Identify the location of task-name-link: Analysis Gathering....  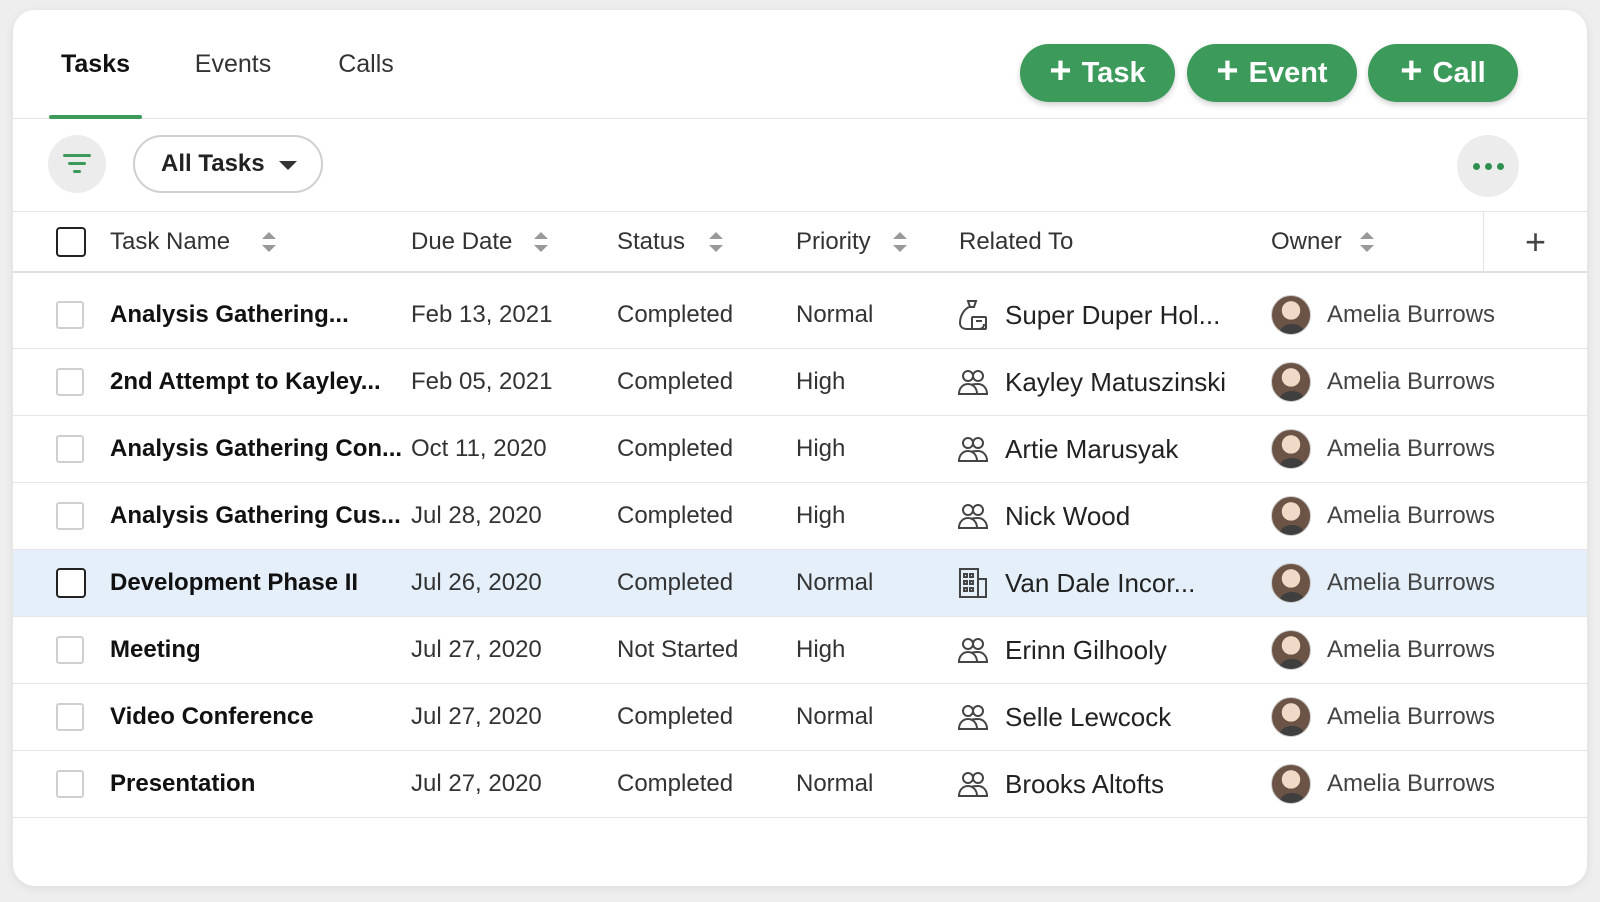
(229, 315).